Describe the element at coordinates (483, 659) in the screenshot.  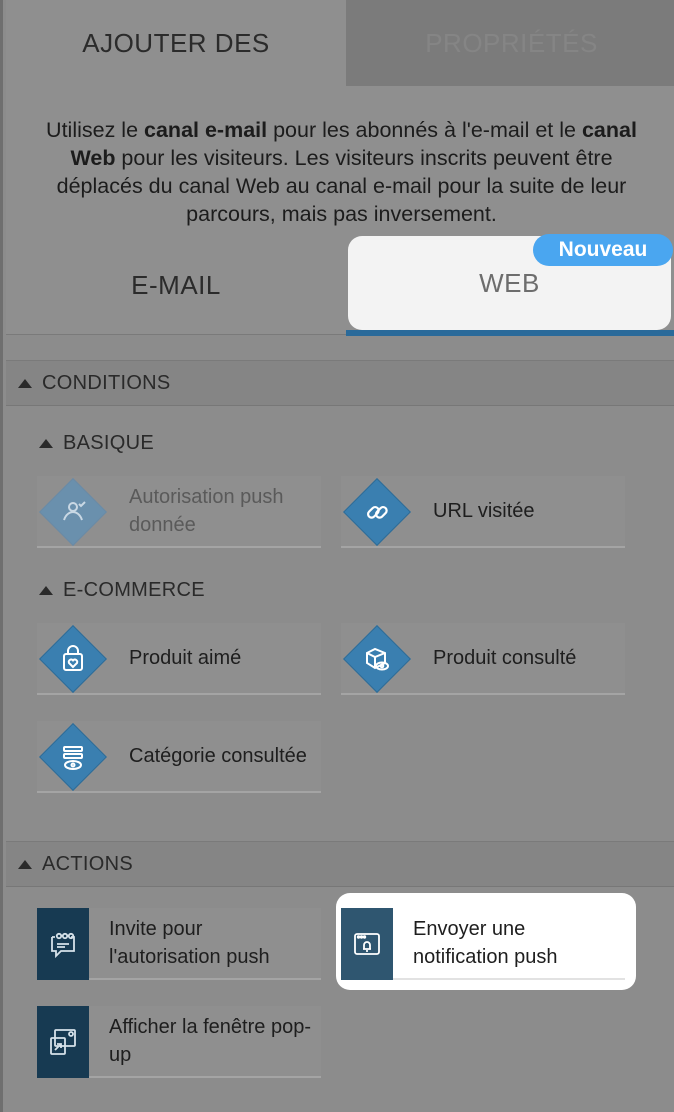
I see `condition-product-viewed: Produit consulté` at that location.